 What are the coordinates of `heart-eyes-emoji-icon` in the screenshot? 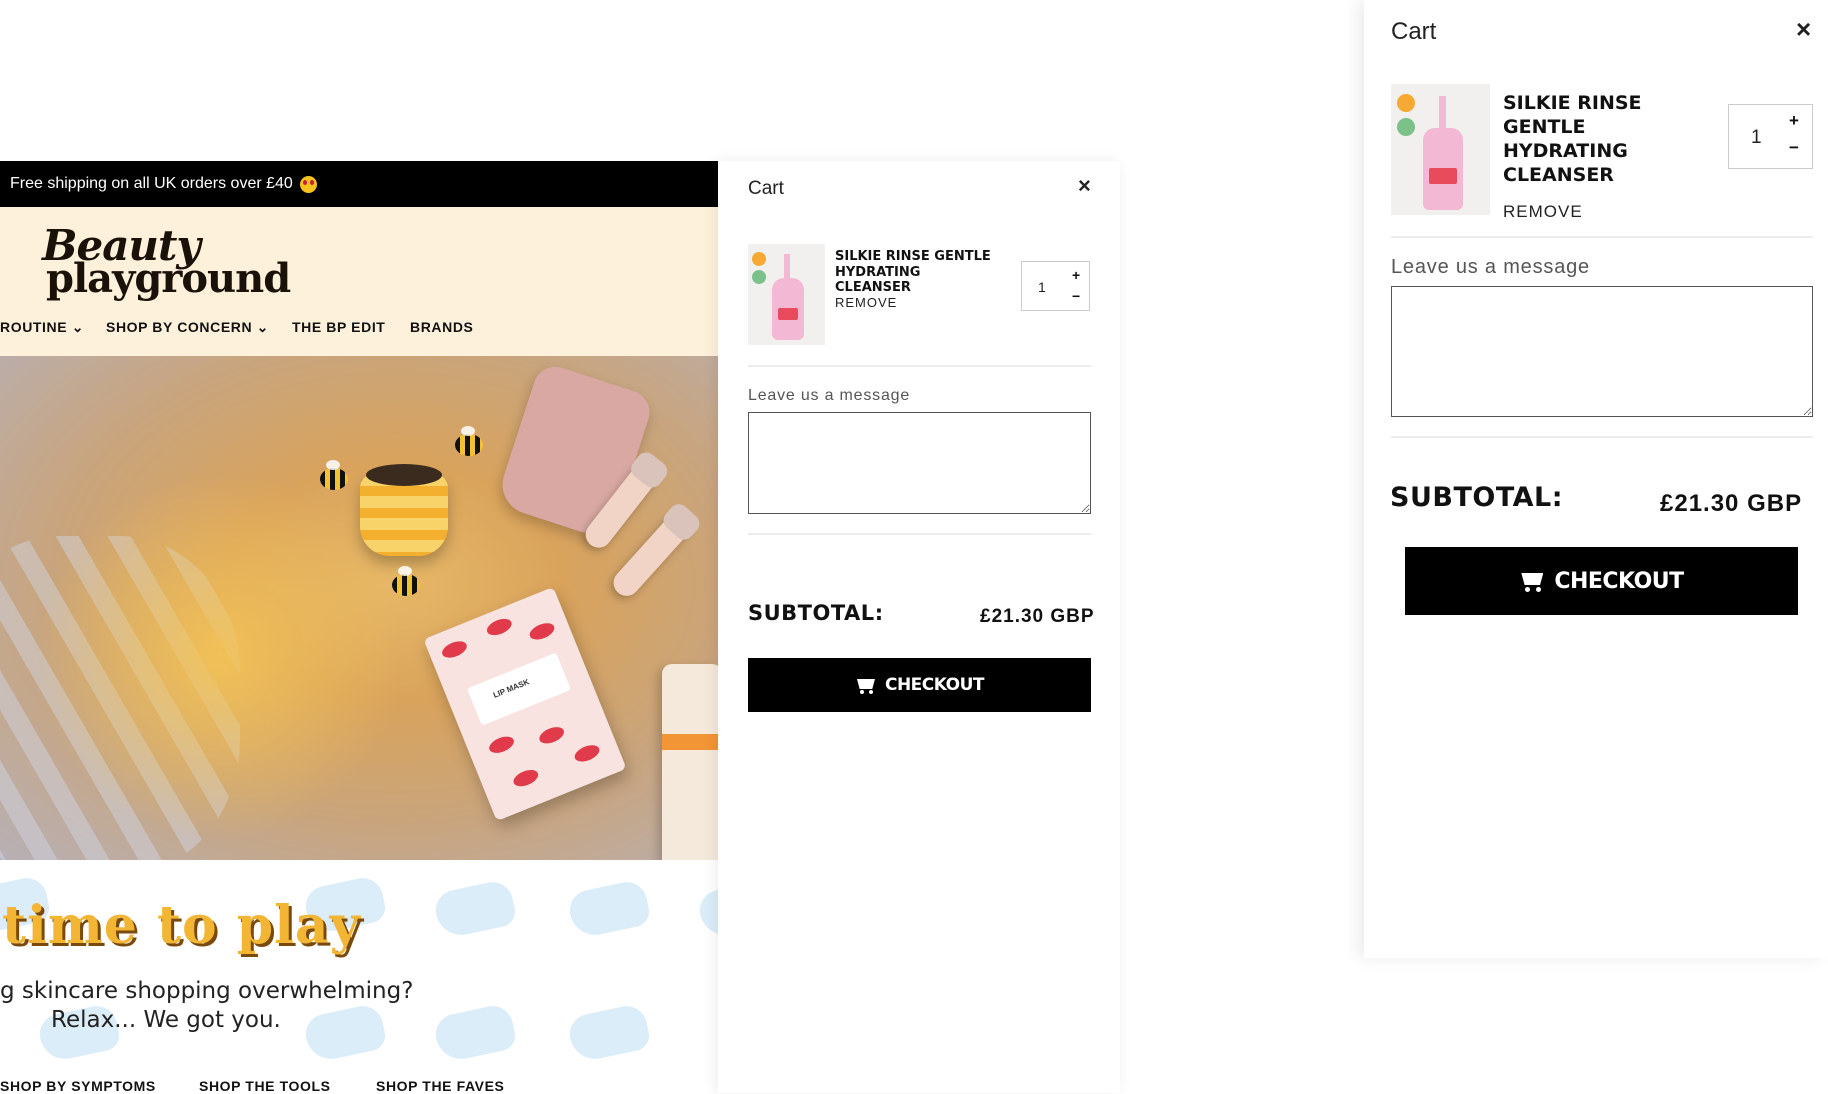 It's located at (308, 184).